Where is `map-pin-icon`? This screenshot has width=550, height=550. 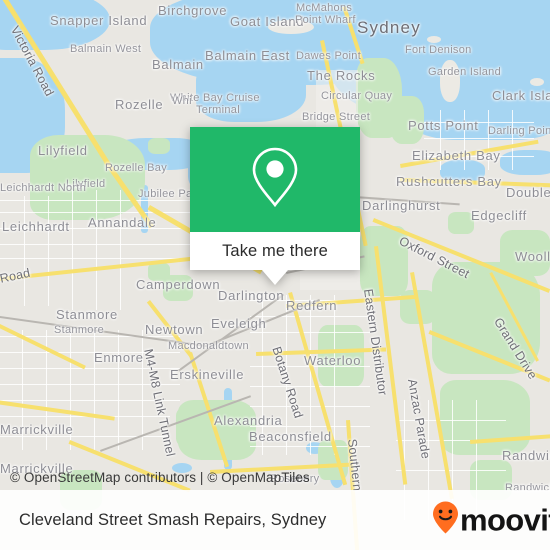 map-pin-icon is located at coordinates (275, 179).